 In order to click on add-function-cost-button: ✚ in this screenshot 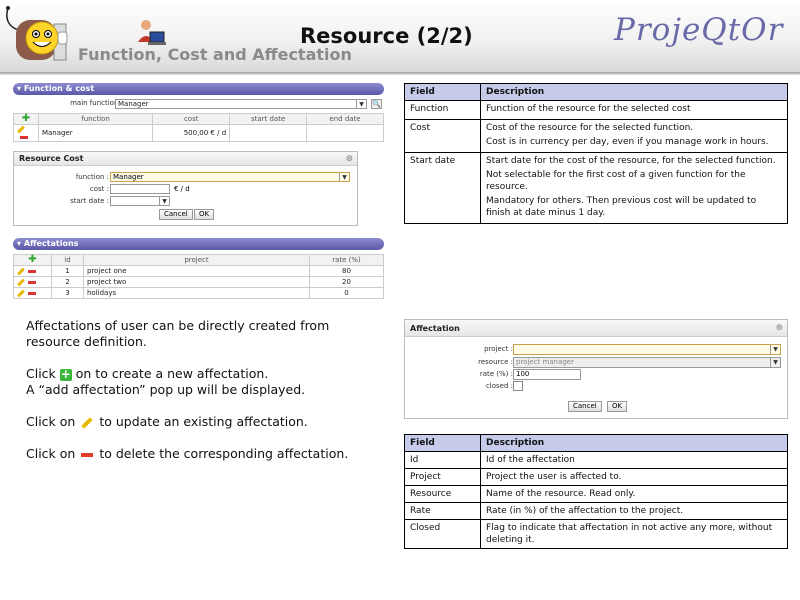, I will do `click(26, 119)`.